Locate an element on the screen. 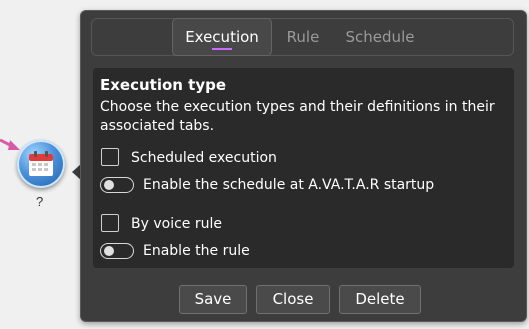 The width and height of the screenshot is (529, 329). voice-rule-label: By voice rule is located at coordinates (176, 224).